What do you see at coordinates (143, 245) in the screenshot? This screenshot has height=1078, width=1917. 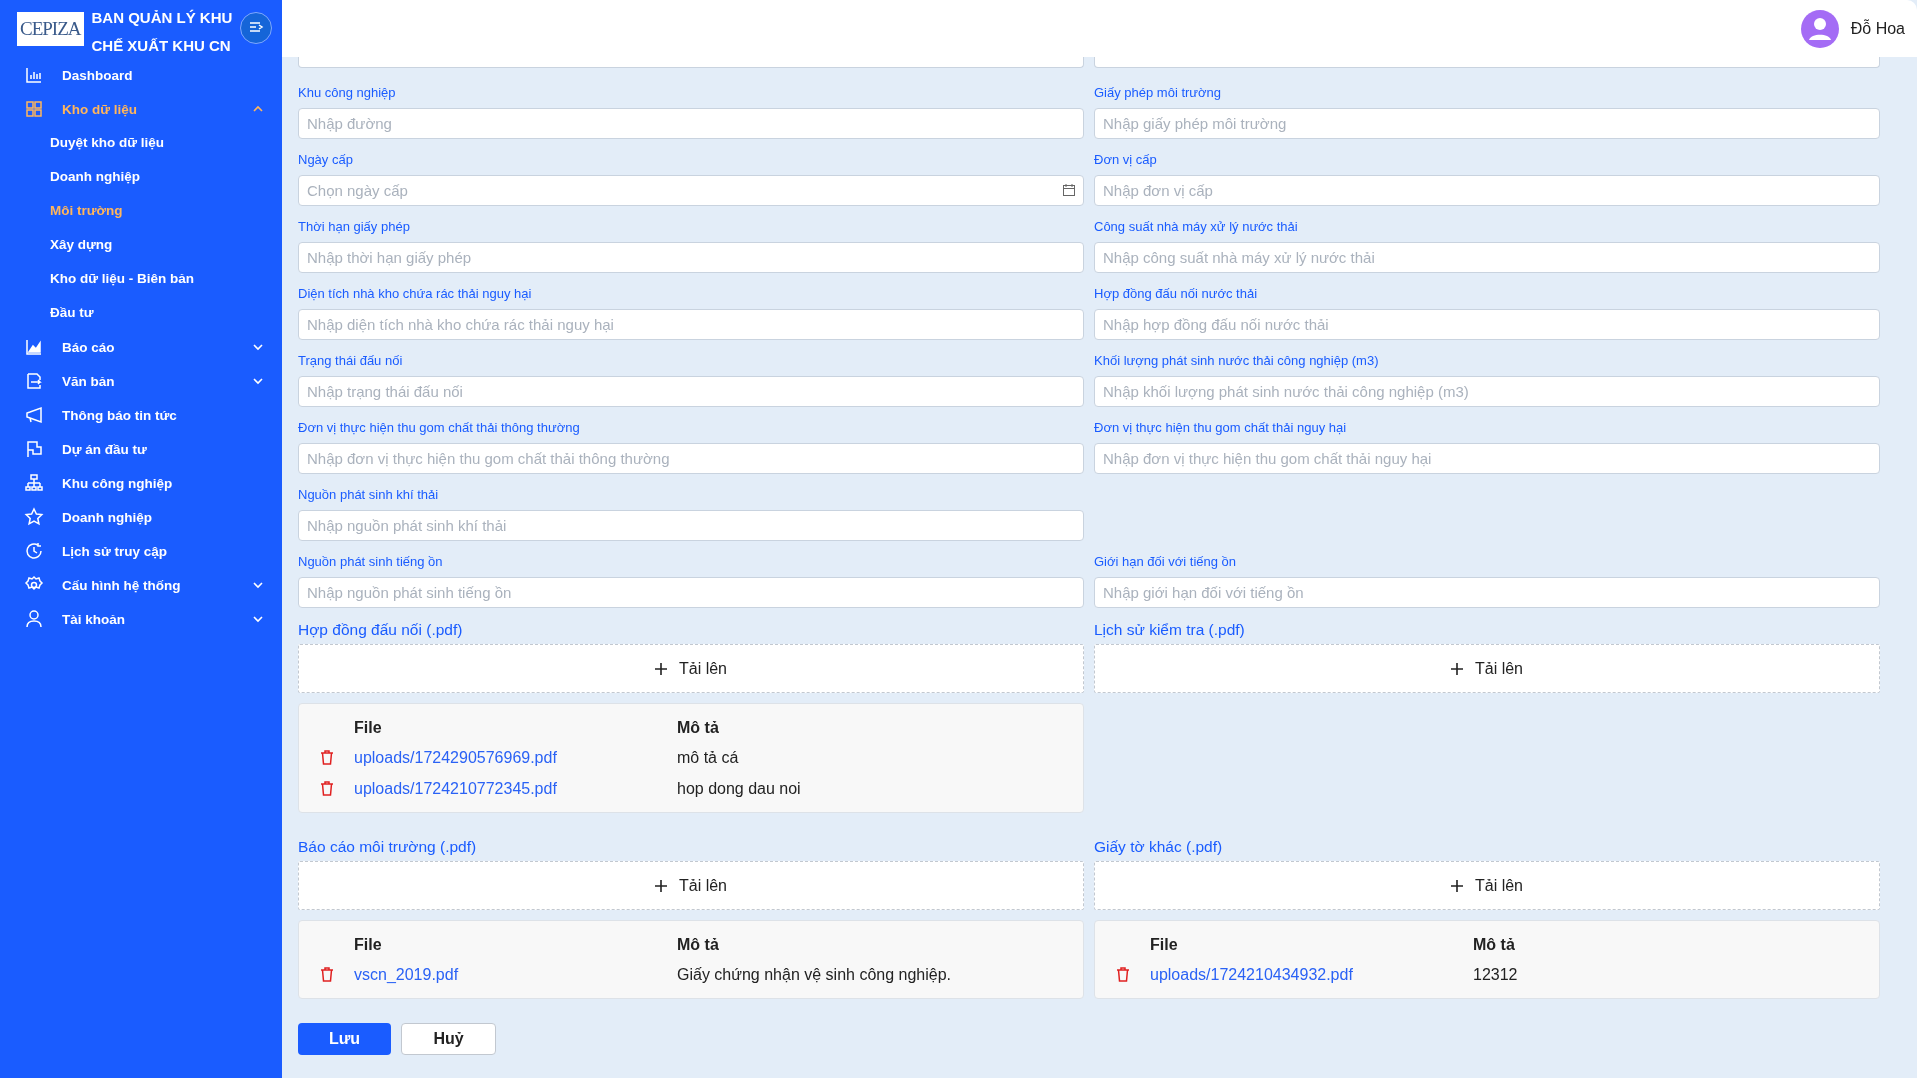 I see `sidebar-subitem: Xây dựng` at bounding box center [143, 245].